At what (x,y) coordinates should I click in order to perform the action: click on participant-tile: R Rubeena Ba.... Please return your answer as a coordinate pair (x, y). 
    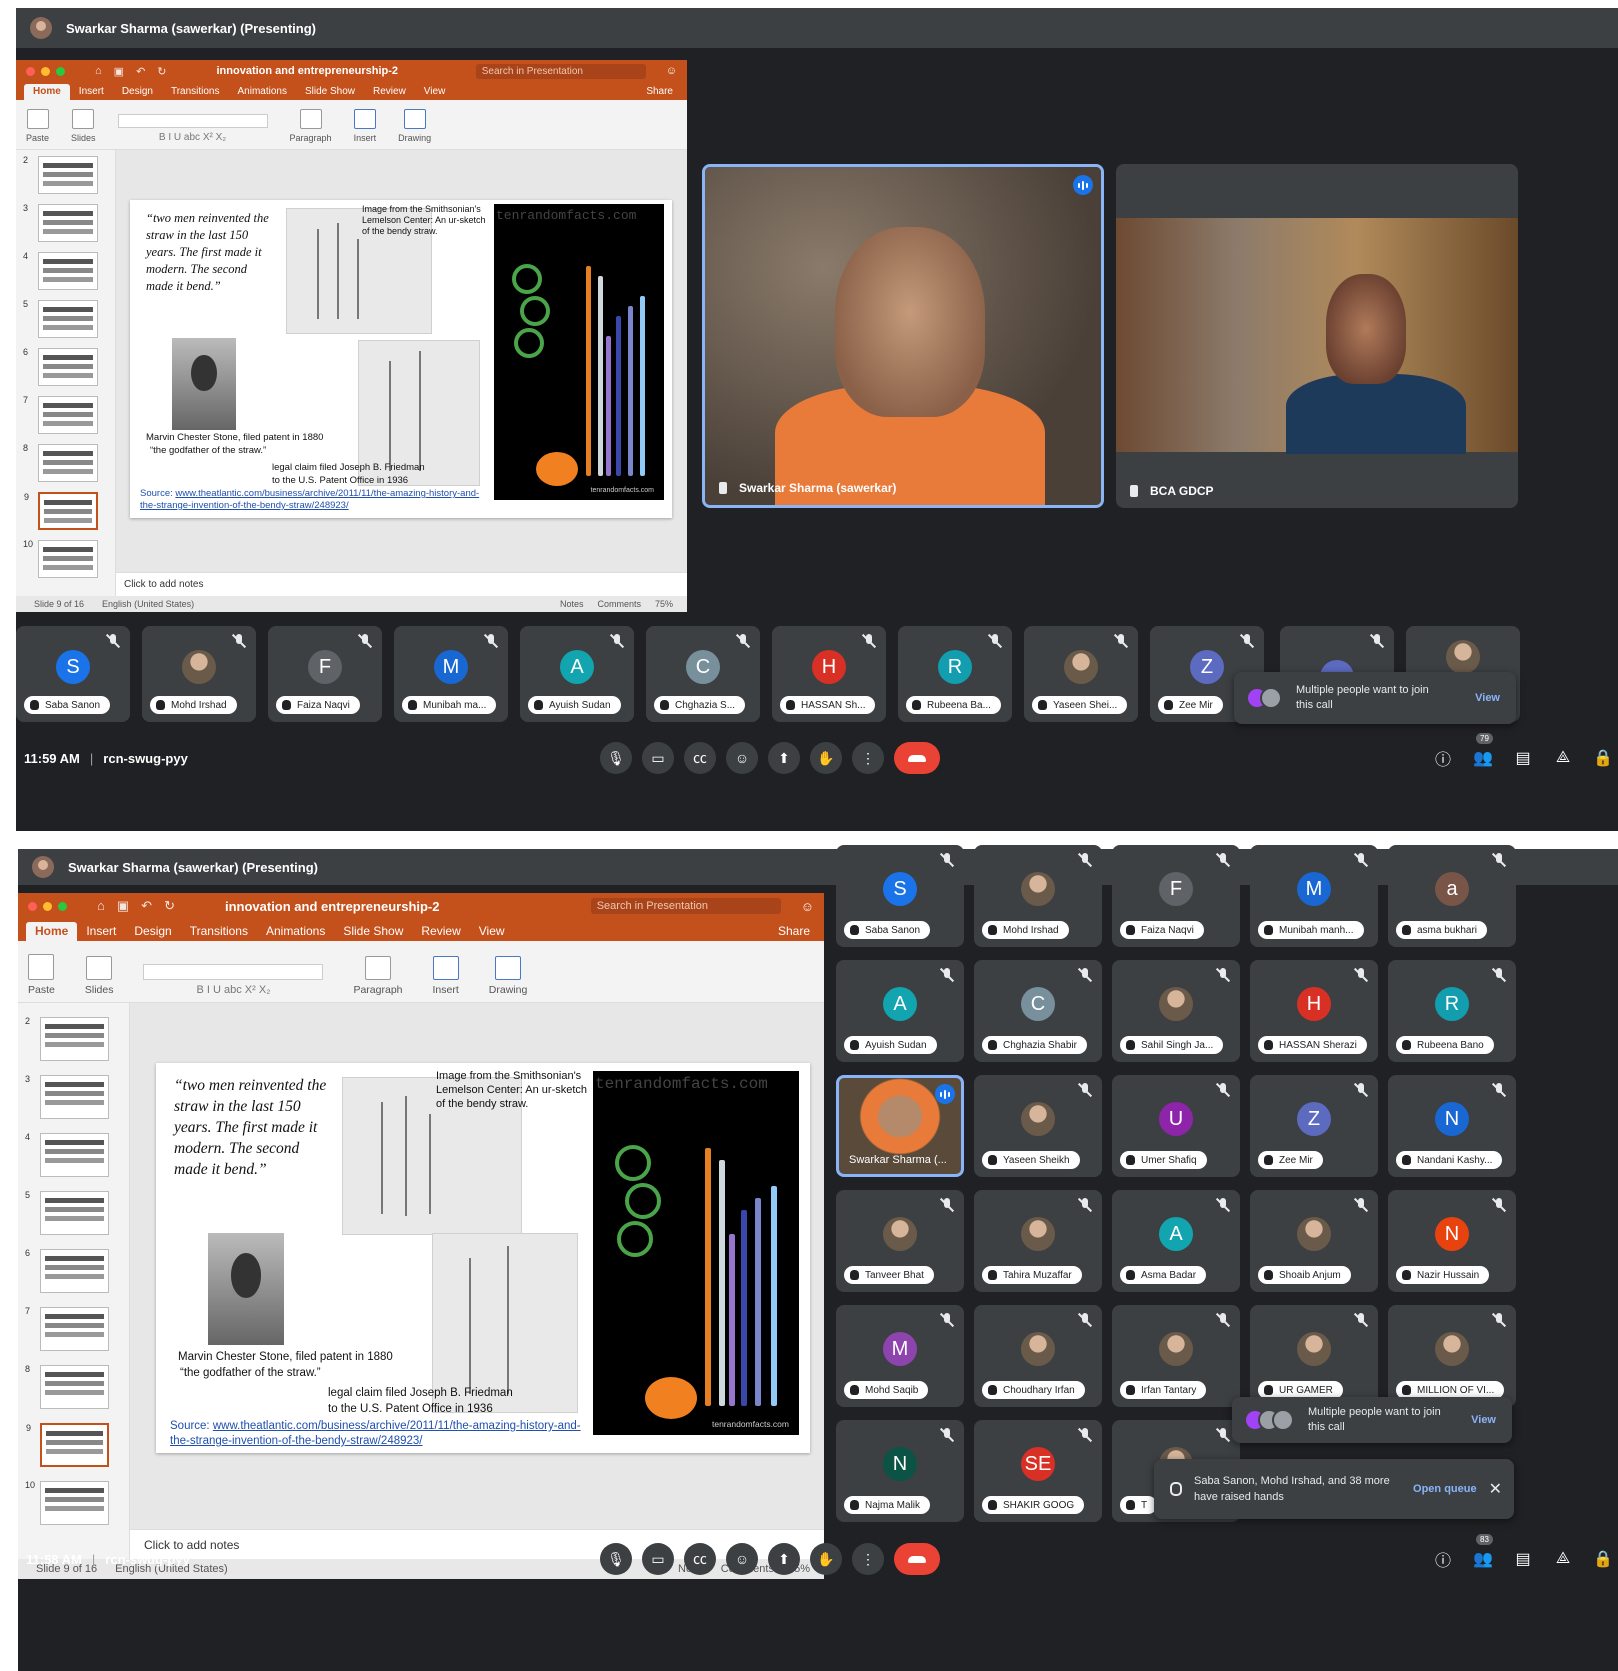
    Looking at the image, I should click on (955, 674).